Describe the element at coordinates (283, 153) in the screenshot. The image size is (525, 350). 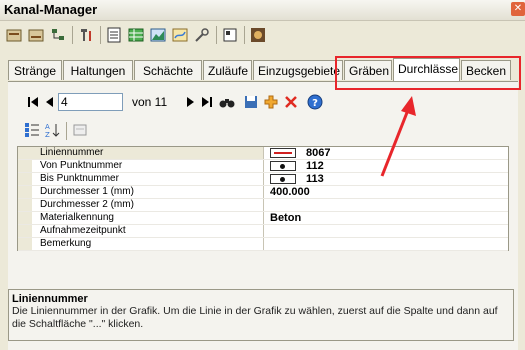
I see `line-icon` at that location.